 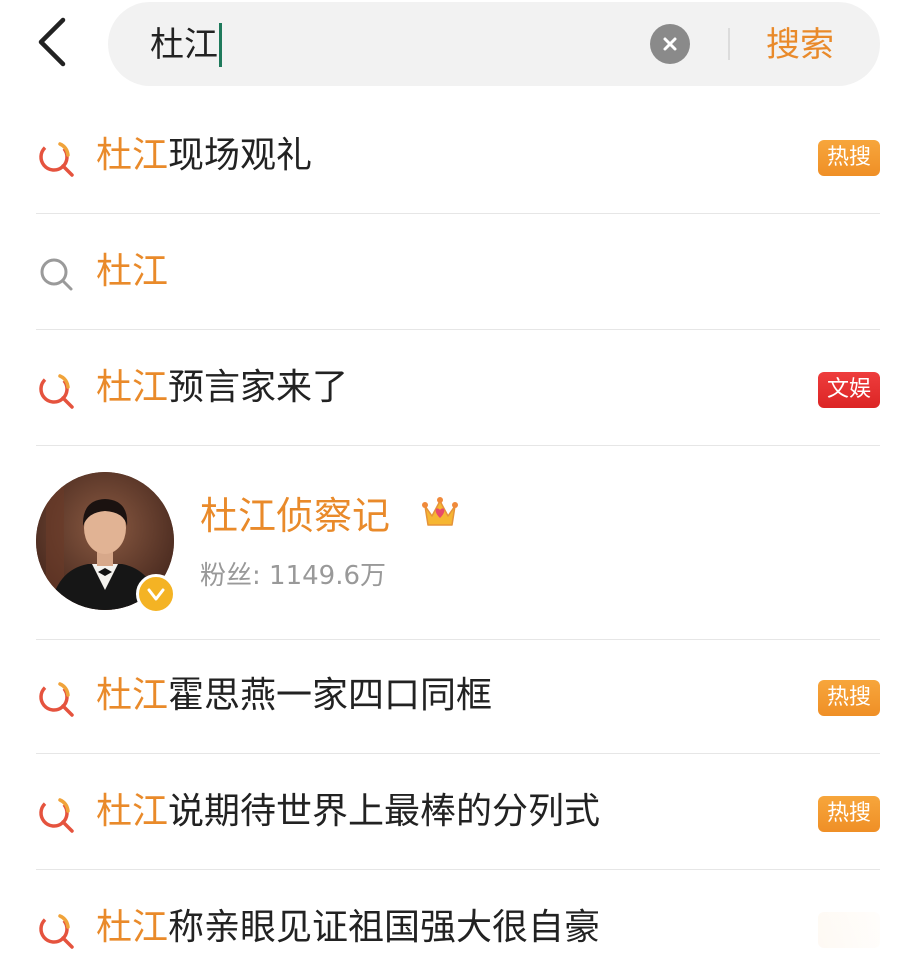 I want to click on entertainment-badge: 文娱, so click(x=849, y=390).